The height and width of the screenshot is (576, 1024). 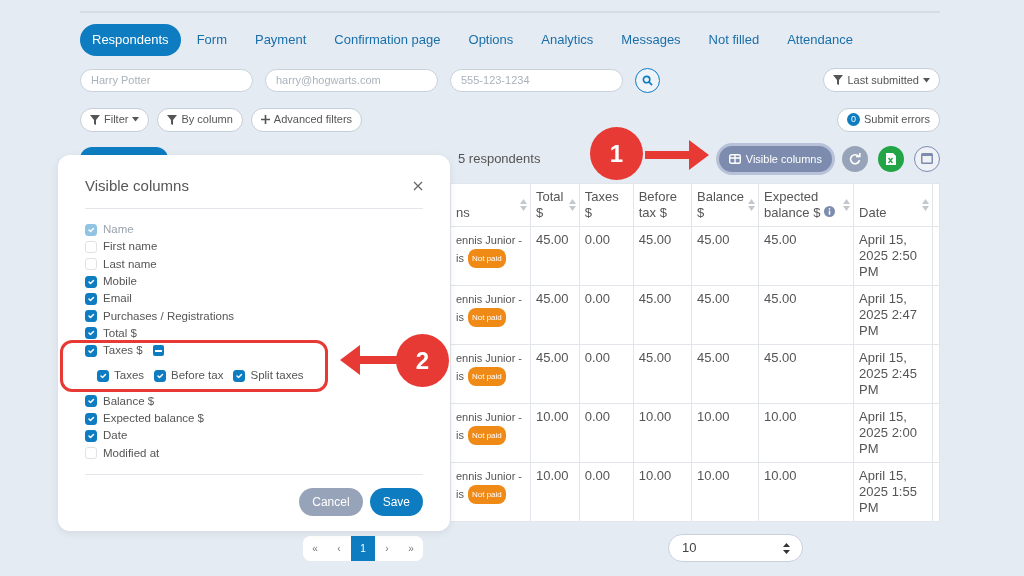 What do you see at coordinates (130, 247) in the screenshot?
I see `column-label: First name` at bounding box center [130, 247].